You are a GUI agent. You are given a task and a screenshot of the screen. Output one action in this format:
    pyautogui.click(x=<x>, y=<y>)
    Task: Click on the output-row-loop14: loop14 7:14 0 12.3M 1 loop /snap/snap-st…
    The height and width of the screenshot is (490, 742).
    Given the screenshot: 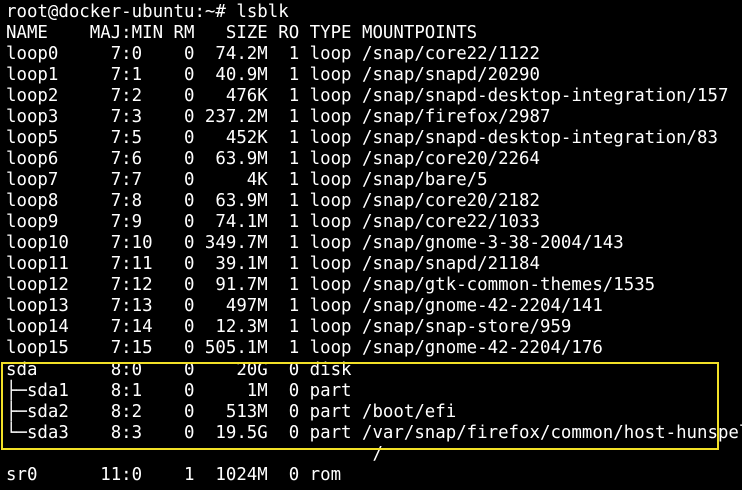 What is the action you would take?
    pyautogui.click(x=289, y=327)
    